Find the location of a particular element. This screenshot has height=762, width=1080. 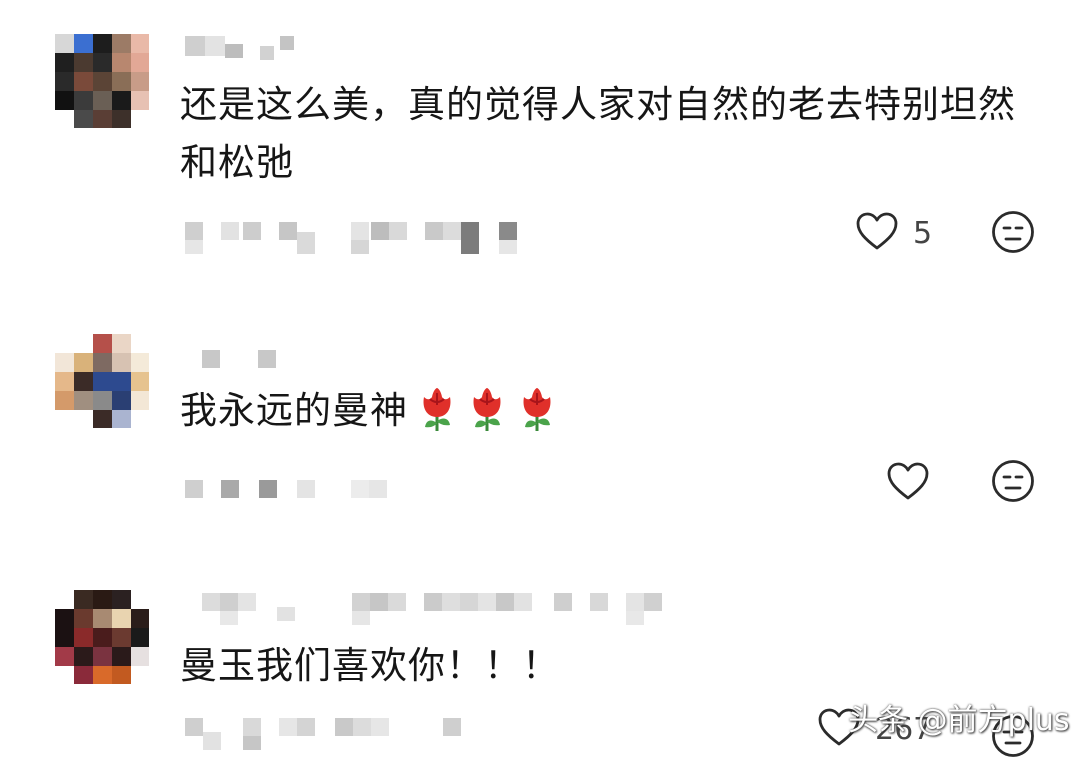

comment-text: 曼玉我们喜欢你！！！ is located at coordinates (370, 665).